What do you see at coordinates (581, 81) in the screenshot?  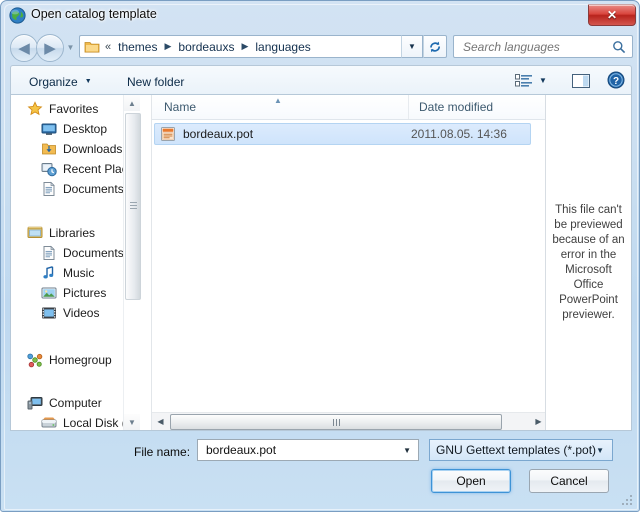 I see `preview-pane-icon` at bounding box center [581, 81].